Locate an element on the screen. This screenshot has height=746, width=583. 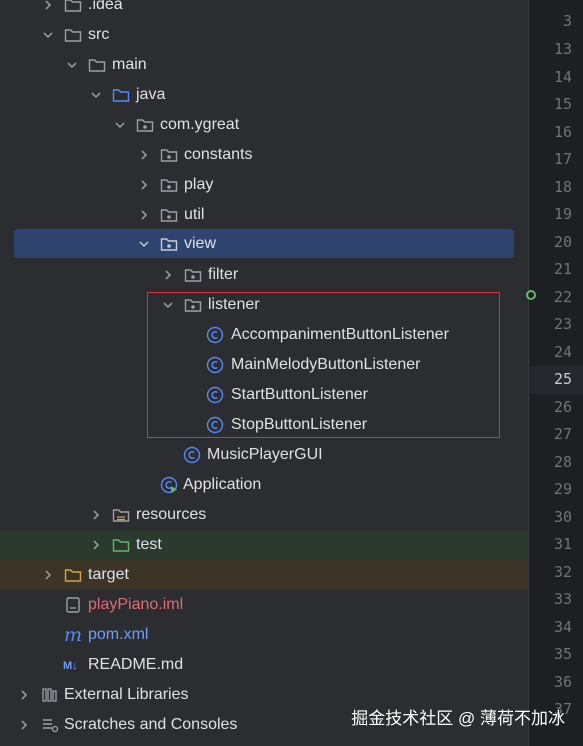
library-icon is located at coordinates (50, 695).